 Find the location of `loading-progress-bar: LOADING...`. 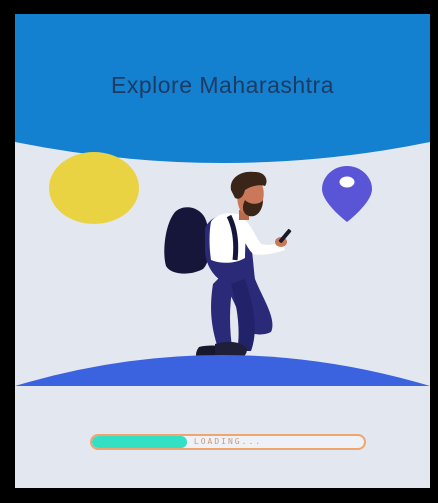

loading-progress-bar: LOADING... is located at coordinates (228, 442).